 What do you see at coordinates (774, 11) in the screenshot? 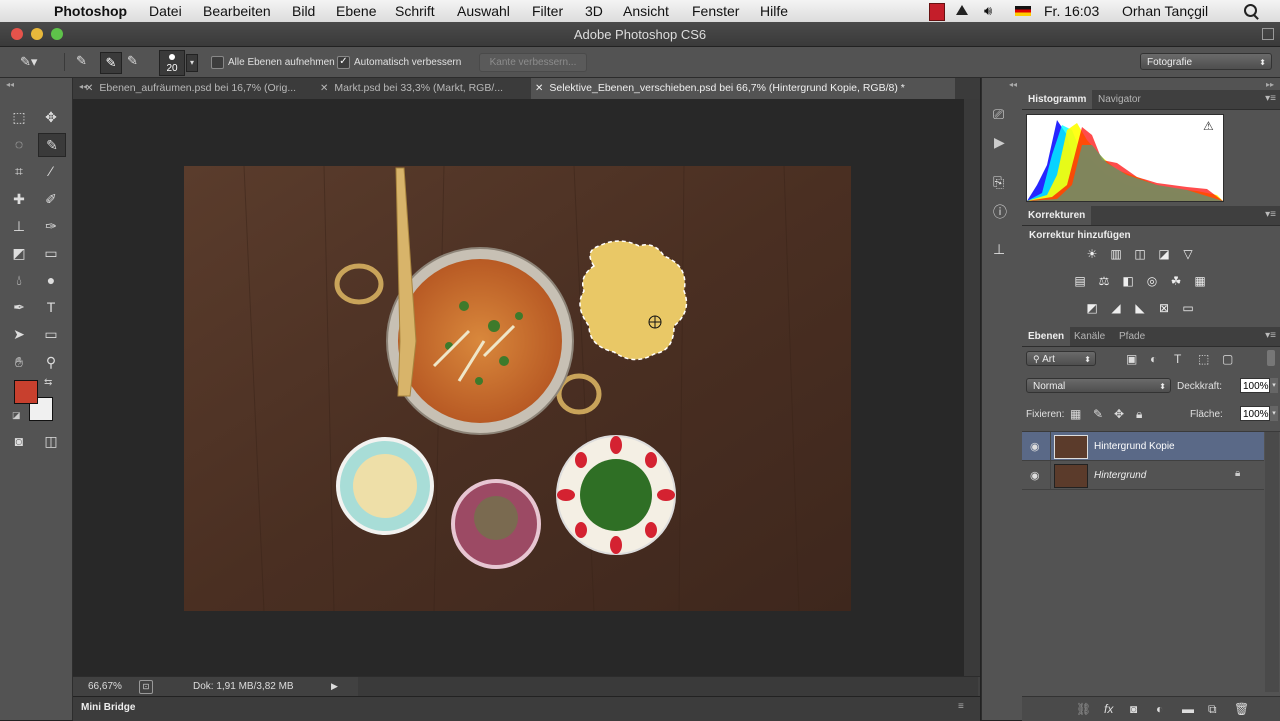
I see `menu-hilfe: Hilfe` at bounding box center [774, 11].